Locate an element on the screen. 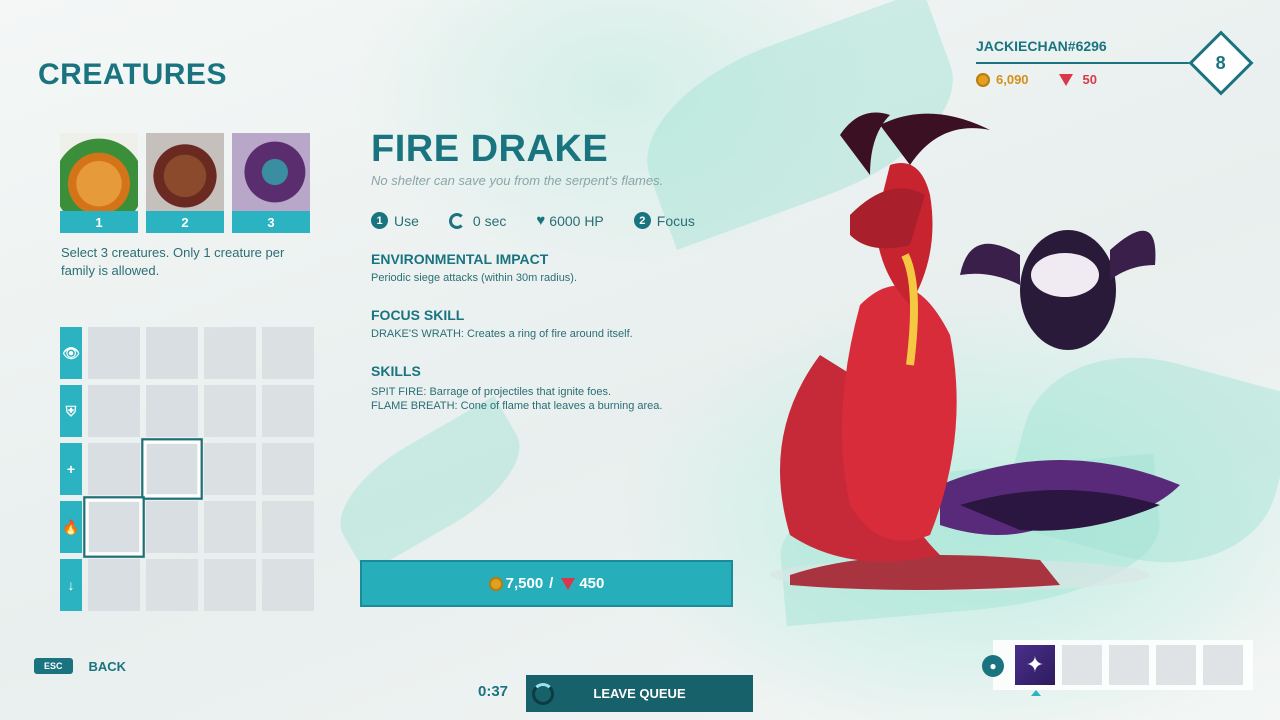 The image size is (1280, 720). use-stat: 1 Use is located at coordinates (395, 220).